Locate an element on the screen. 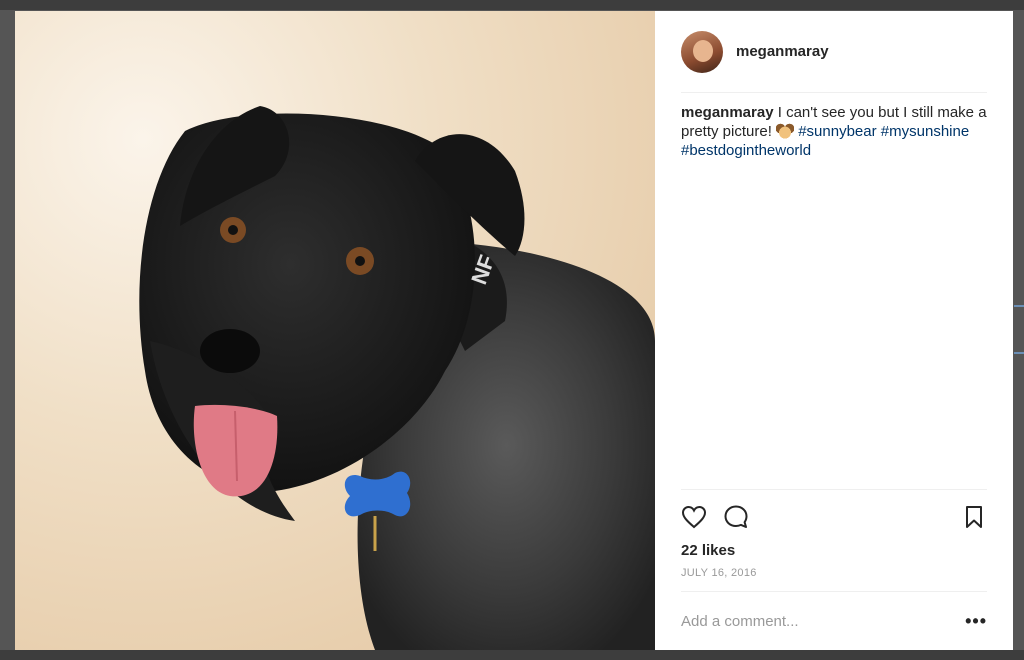 Image resolution: width=1024 pixels, height=660 pixels. comment-row: ••• is located at coordinates (834, 620).